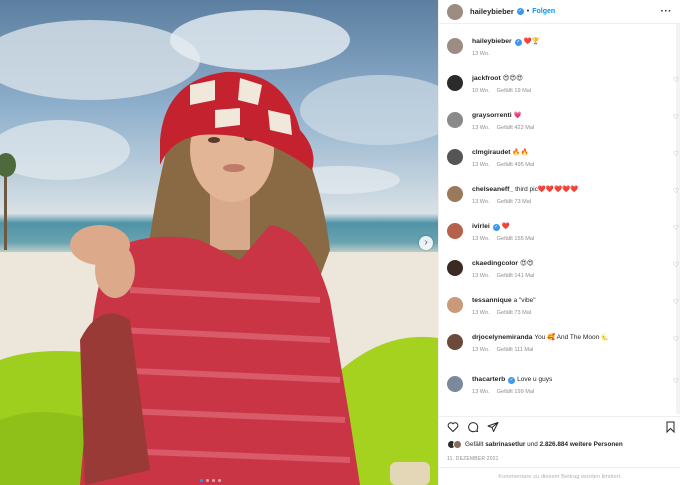 This screenshot has height=485, width=680. I want to click on comment-icon, so click(473, 427).